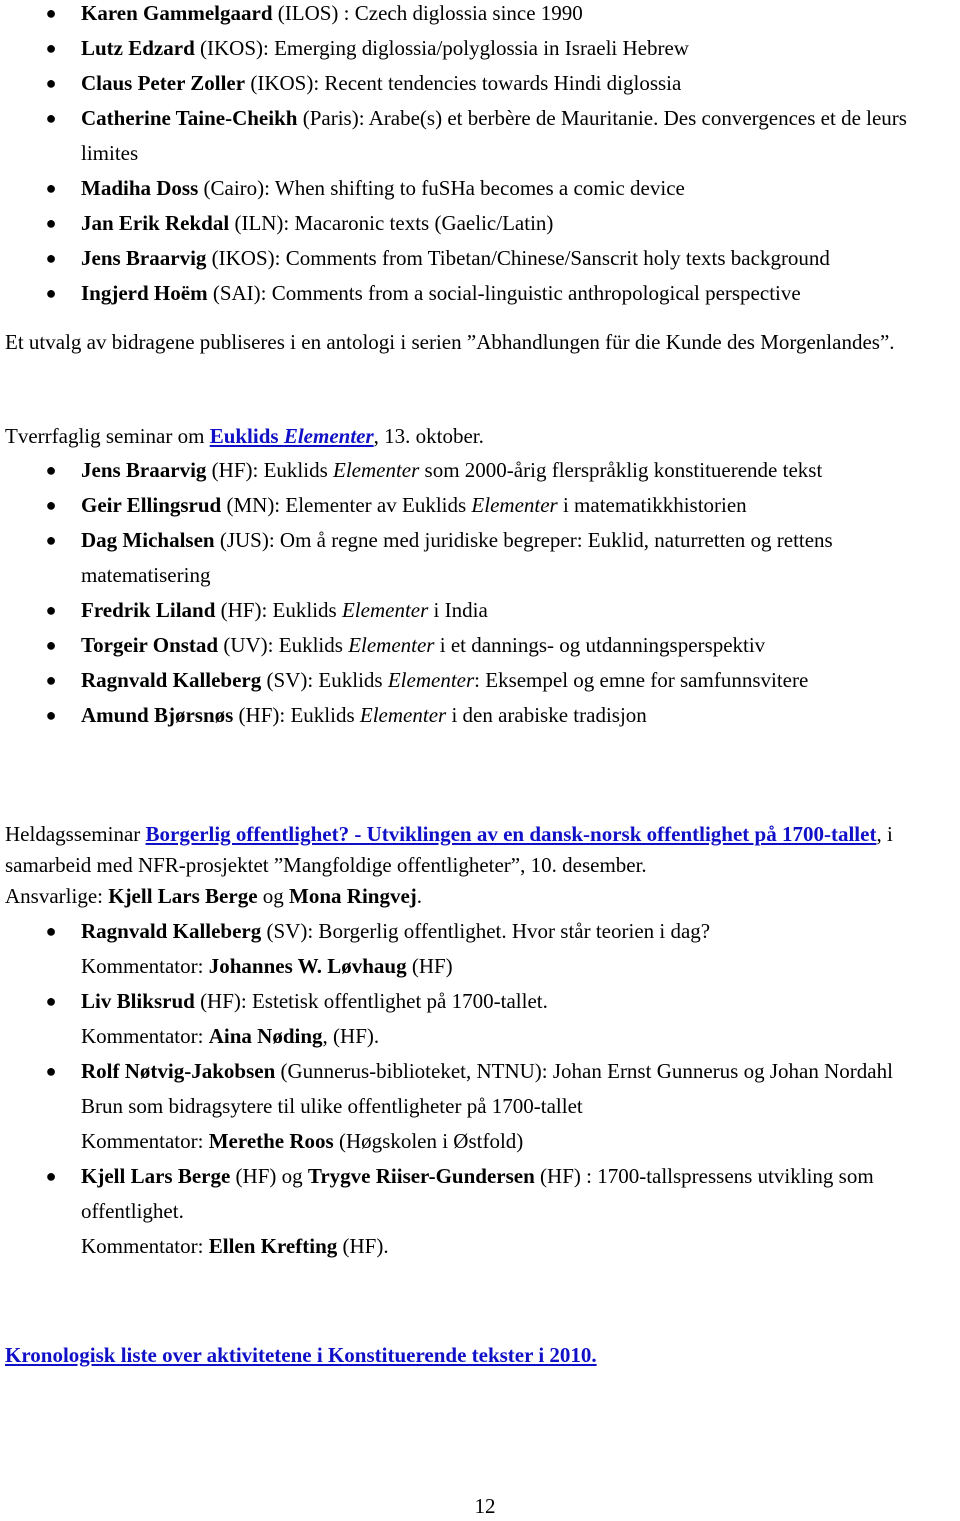  Describe the element at coordinates (151, 505) in the screenshot. I see `speaker-name: Geir Ellingsrud` at that location.